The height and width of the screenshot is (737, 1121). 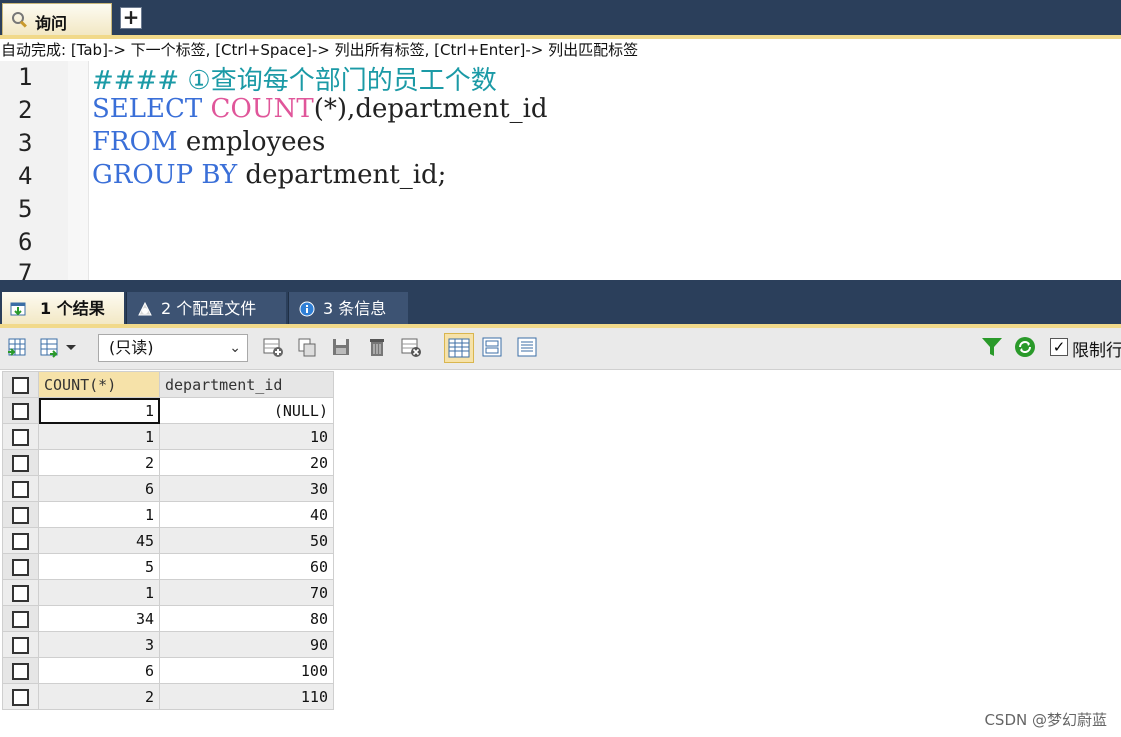 I want to click on watermark: CSDN @梦幻蔚蓝, so click(x=1045, y=720).